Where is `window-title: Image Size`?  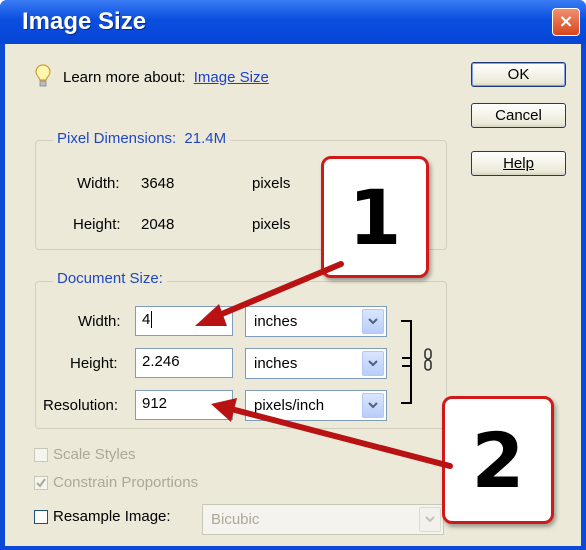 window-title: Image Size is located at coordinates (84, 21).